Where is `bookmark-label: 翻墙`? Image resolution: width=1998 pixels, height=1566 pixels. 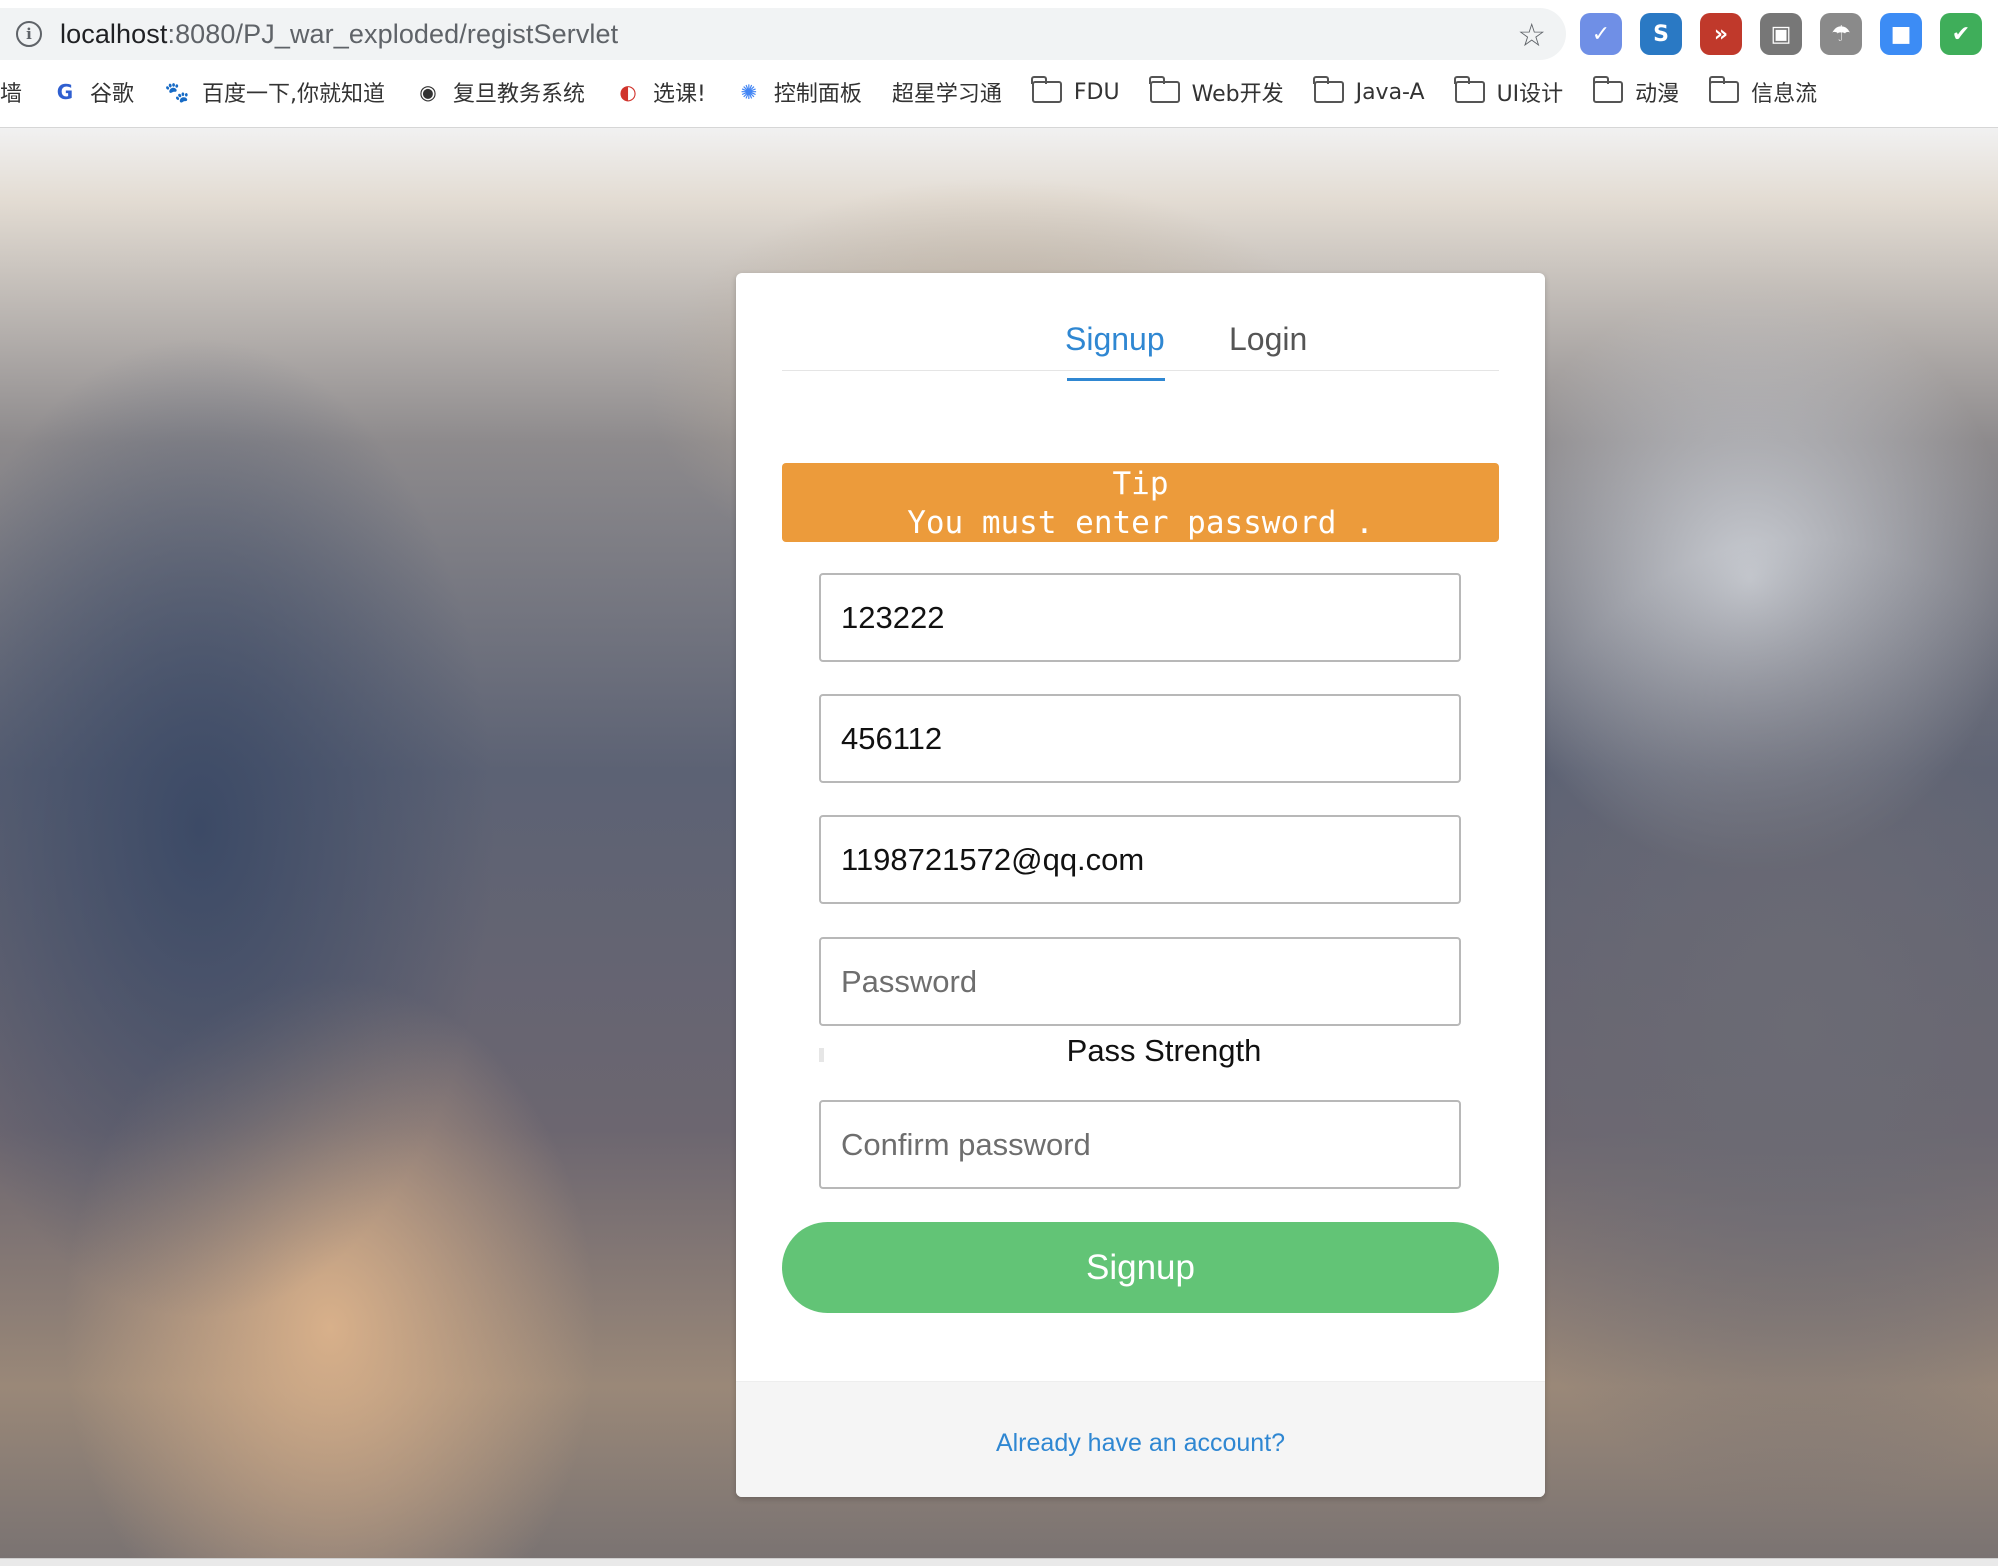
bookmark-label: 翻墙 is located at coordinates (11, 94).